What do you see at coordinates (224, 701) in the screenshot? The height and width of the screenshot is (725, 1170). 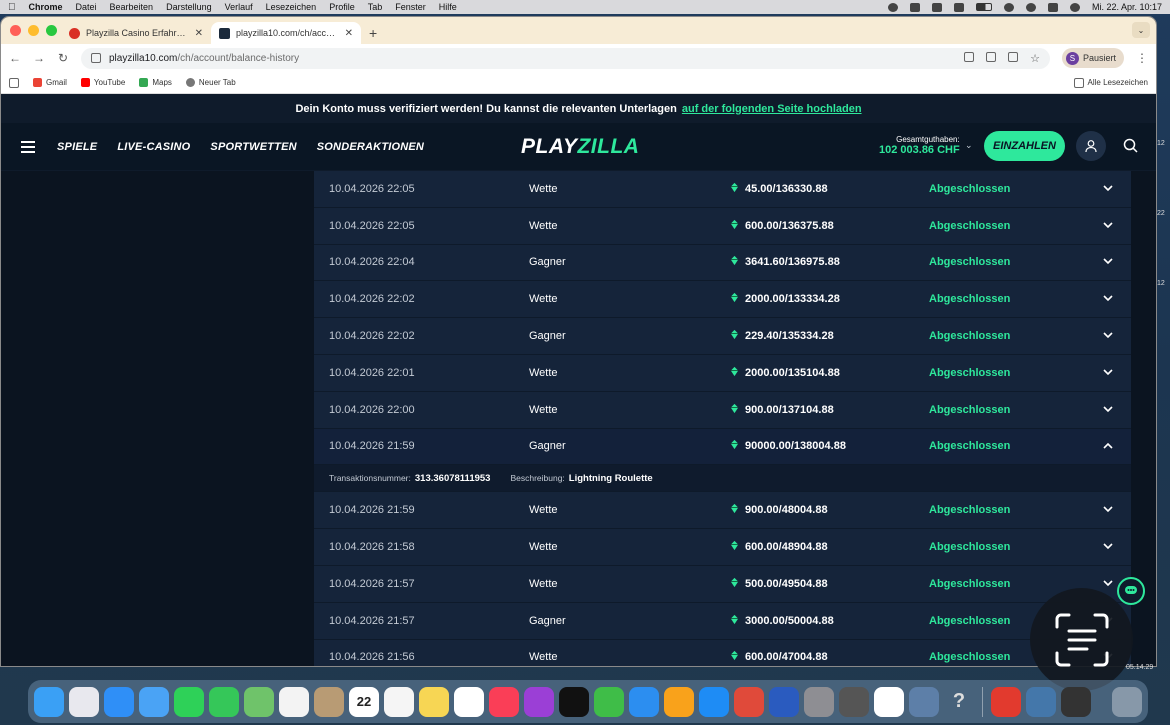 I see `messages-icon` at bounding box center [224, 701].